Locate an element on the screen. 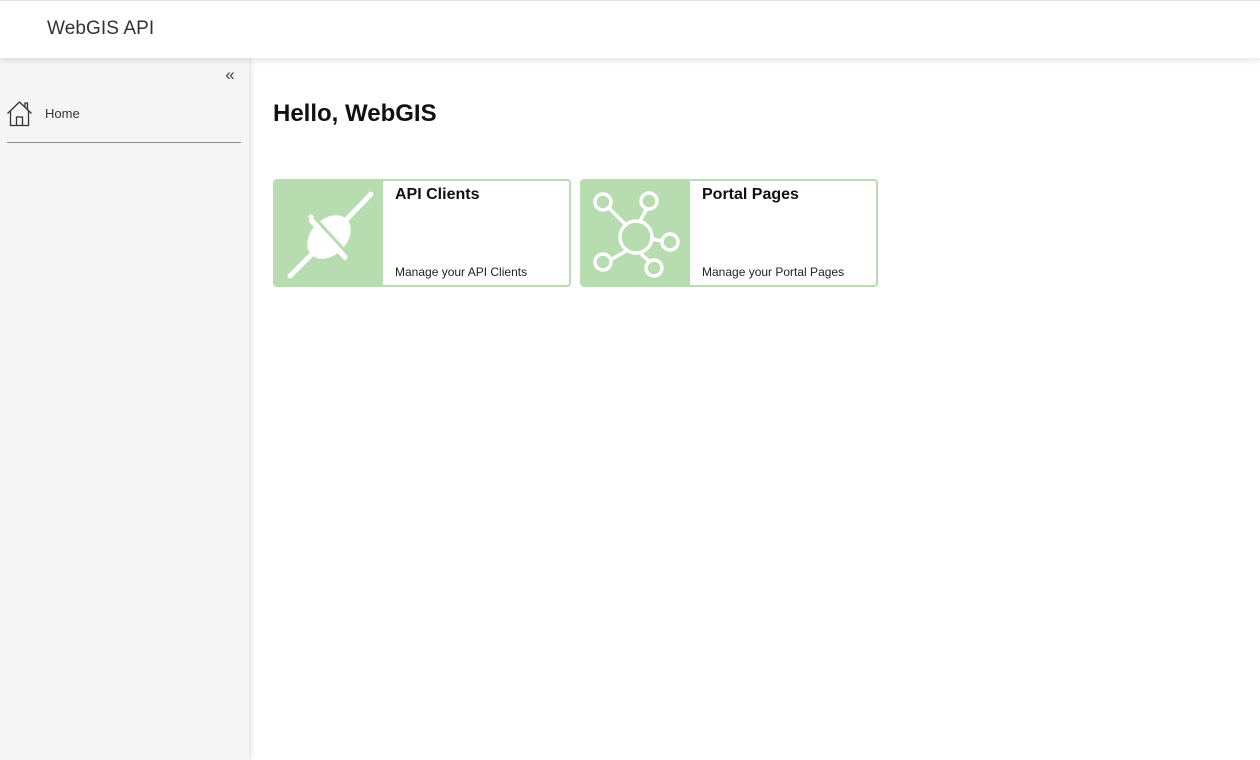  page-title: Hello, WebGIS is located at coordinates (355, 113).